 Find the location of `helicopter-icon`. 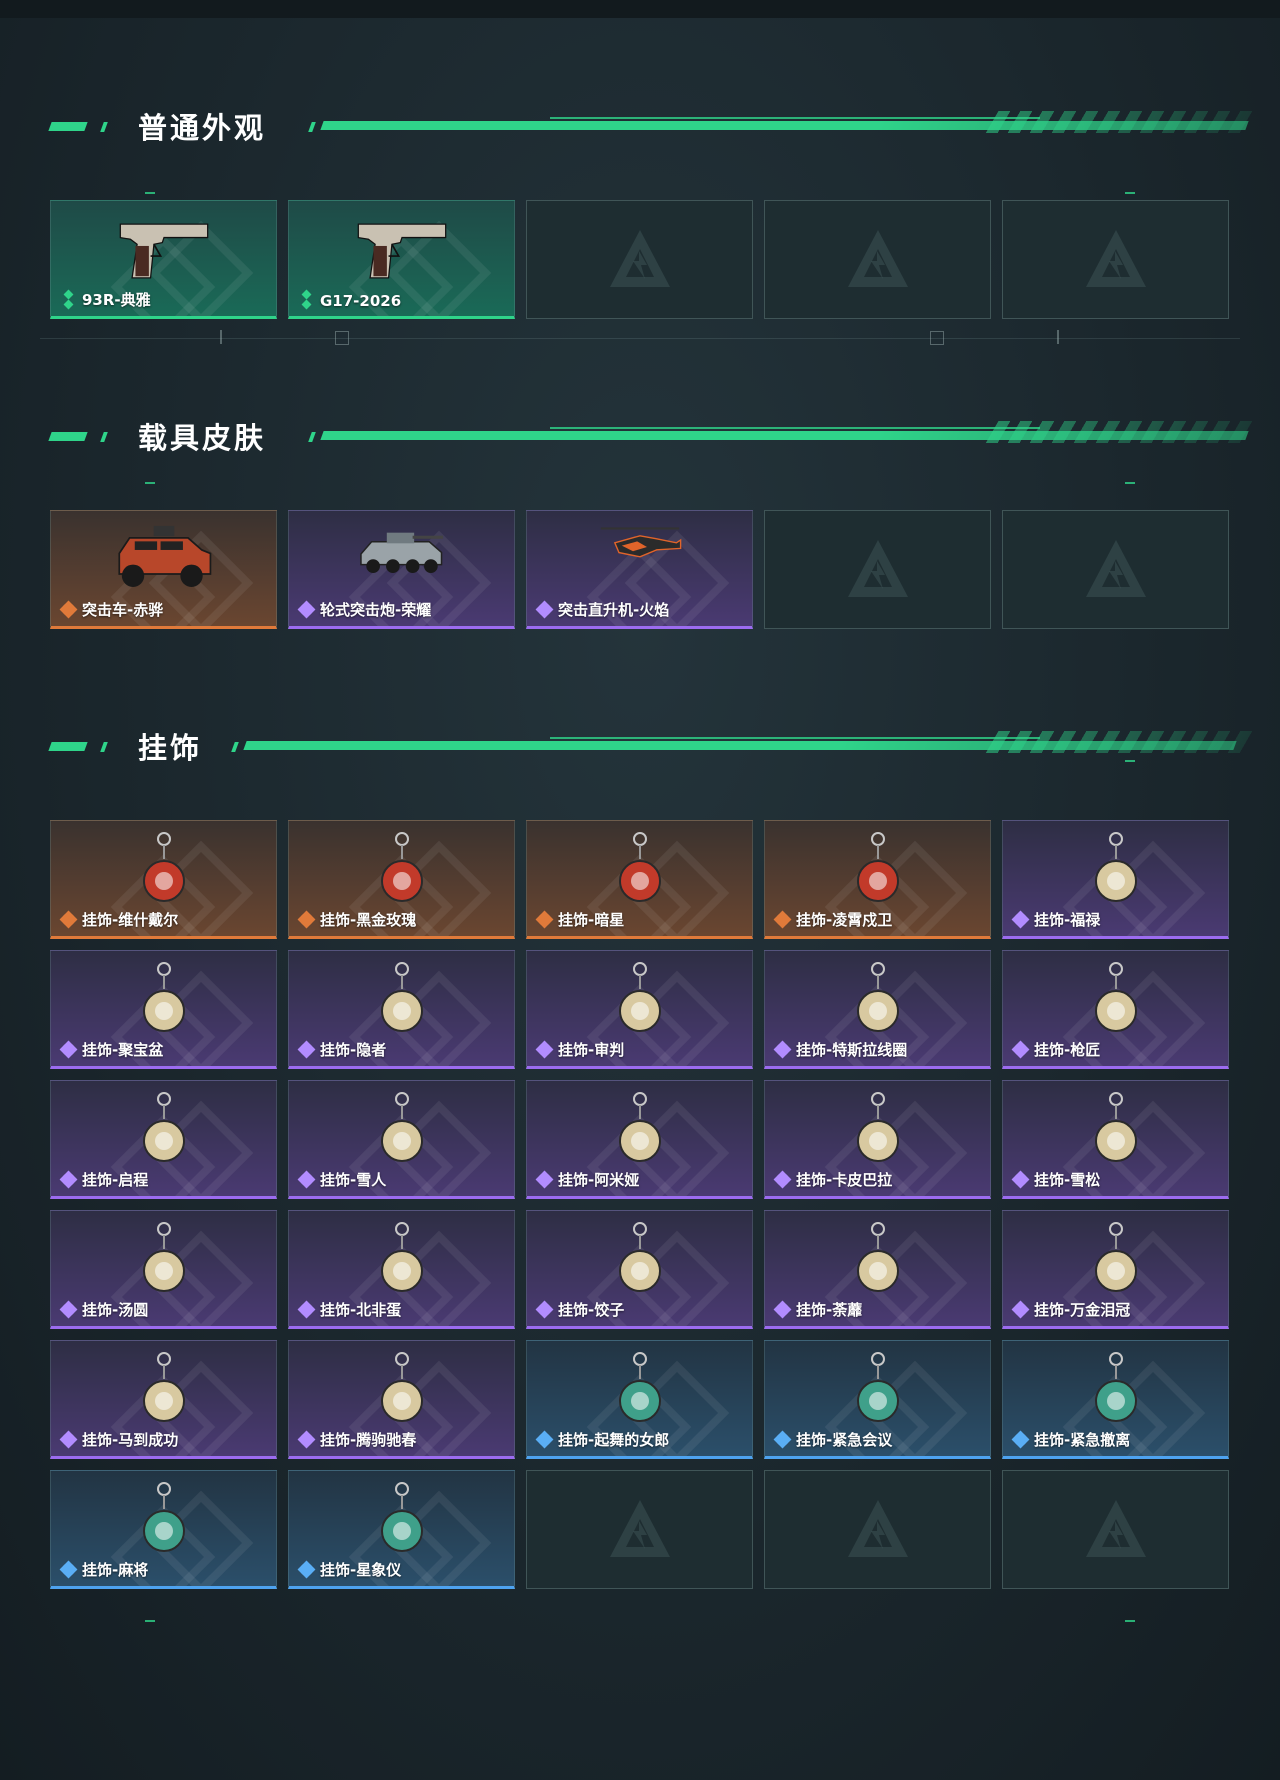

helicopter-icon is located at coordinates (640, 542).